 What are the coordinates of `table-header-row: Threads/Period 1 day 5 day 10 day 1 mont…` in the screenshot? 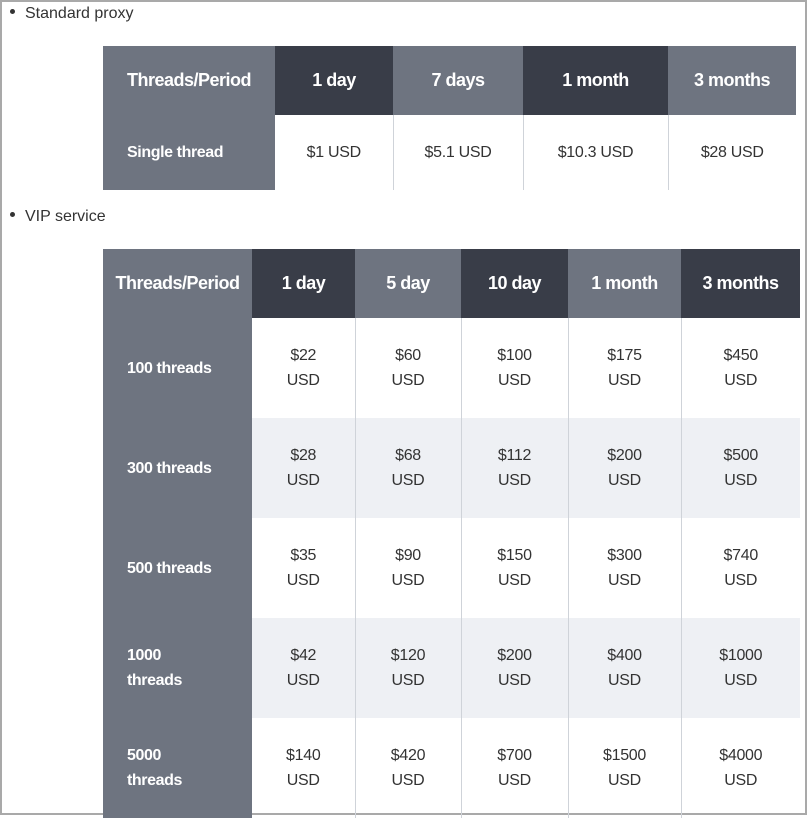 It's located at (451, 283).